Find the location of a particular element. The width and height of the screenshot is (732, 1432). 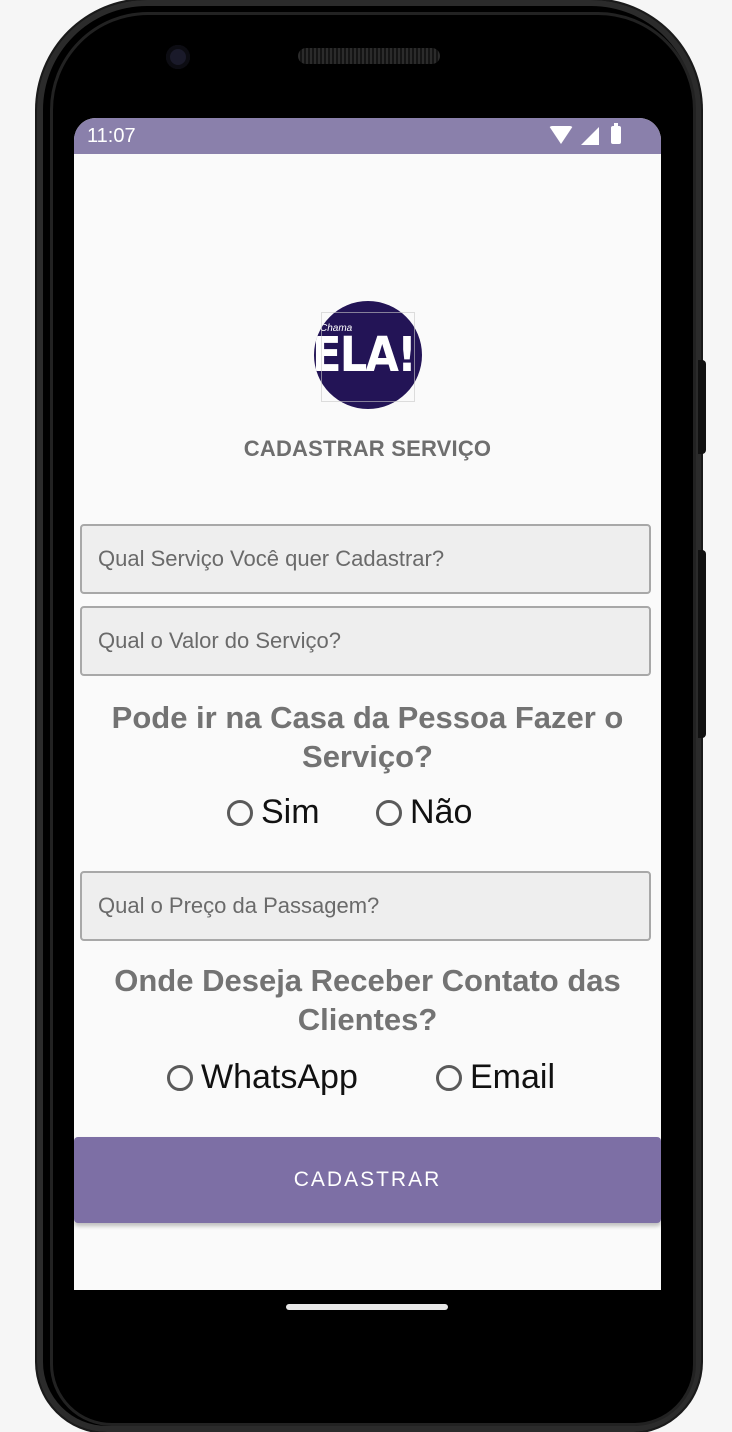

value-input is located at coordinates (365, 641).